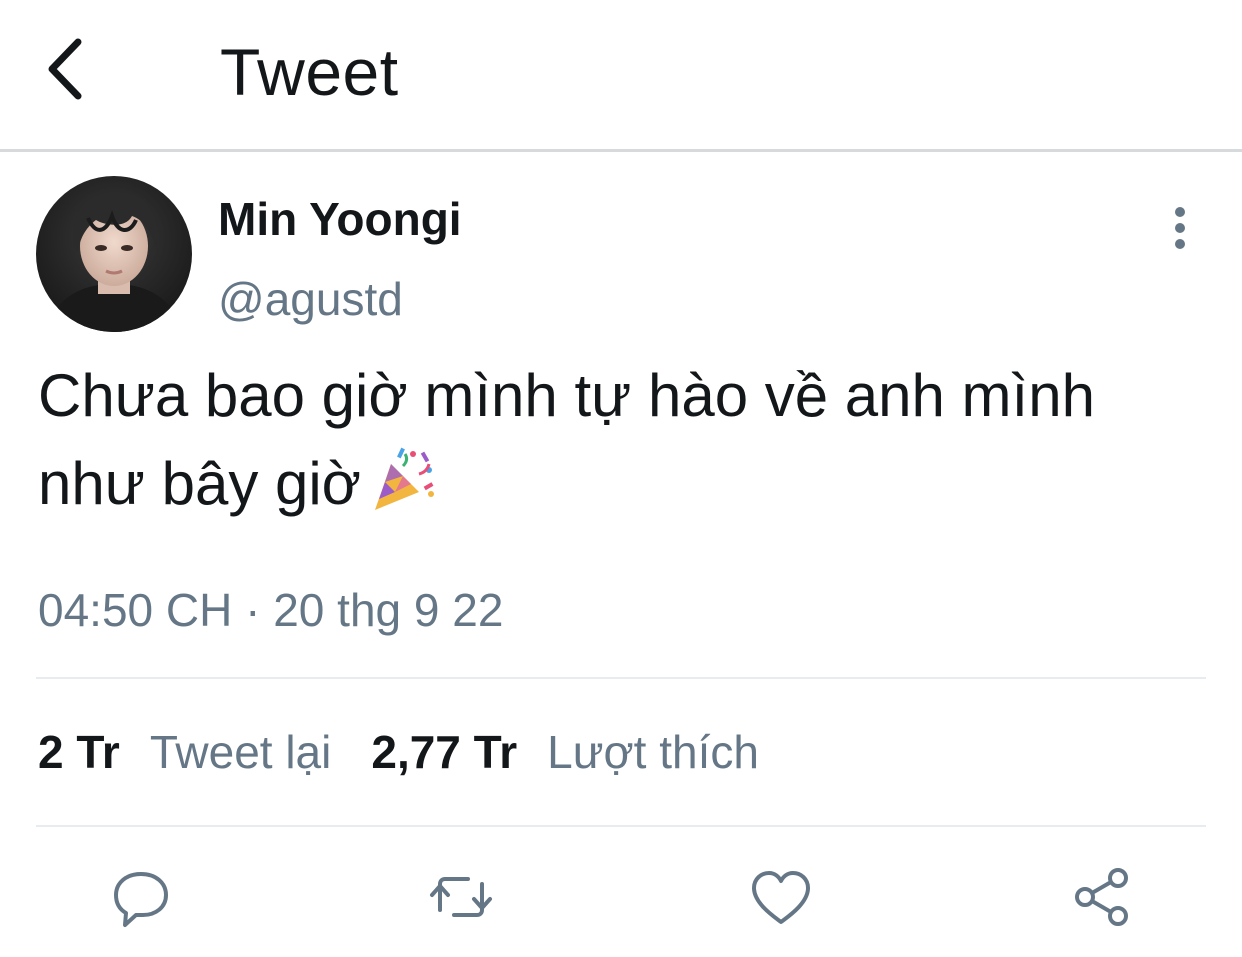 This screenshot has height=957, width=1242. What do you see at coordinates (270, 610) in the screenshot?
I see `tweet-timestamp: 04:50 CH · 20 thg 9 22` at bounding box center [270, 610].